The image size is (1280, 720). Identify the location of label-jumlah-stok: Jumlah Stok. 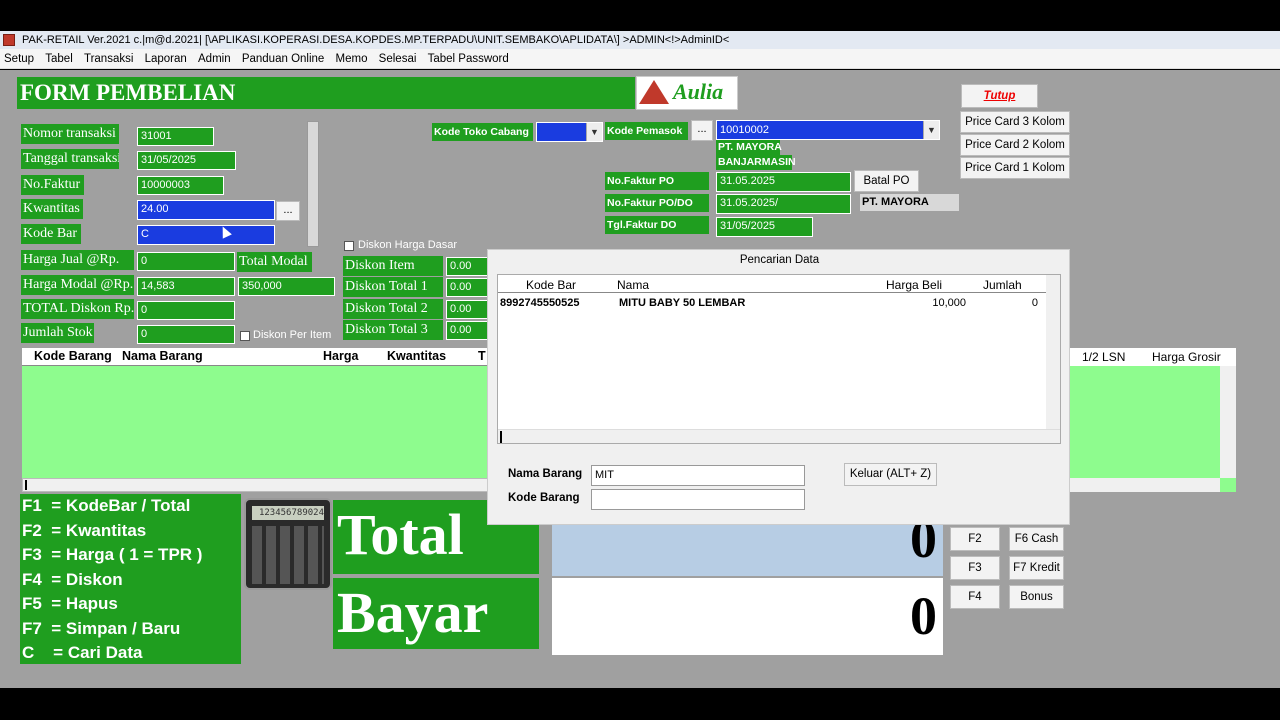
(57, 333).